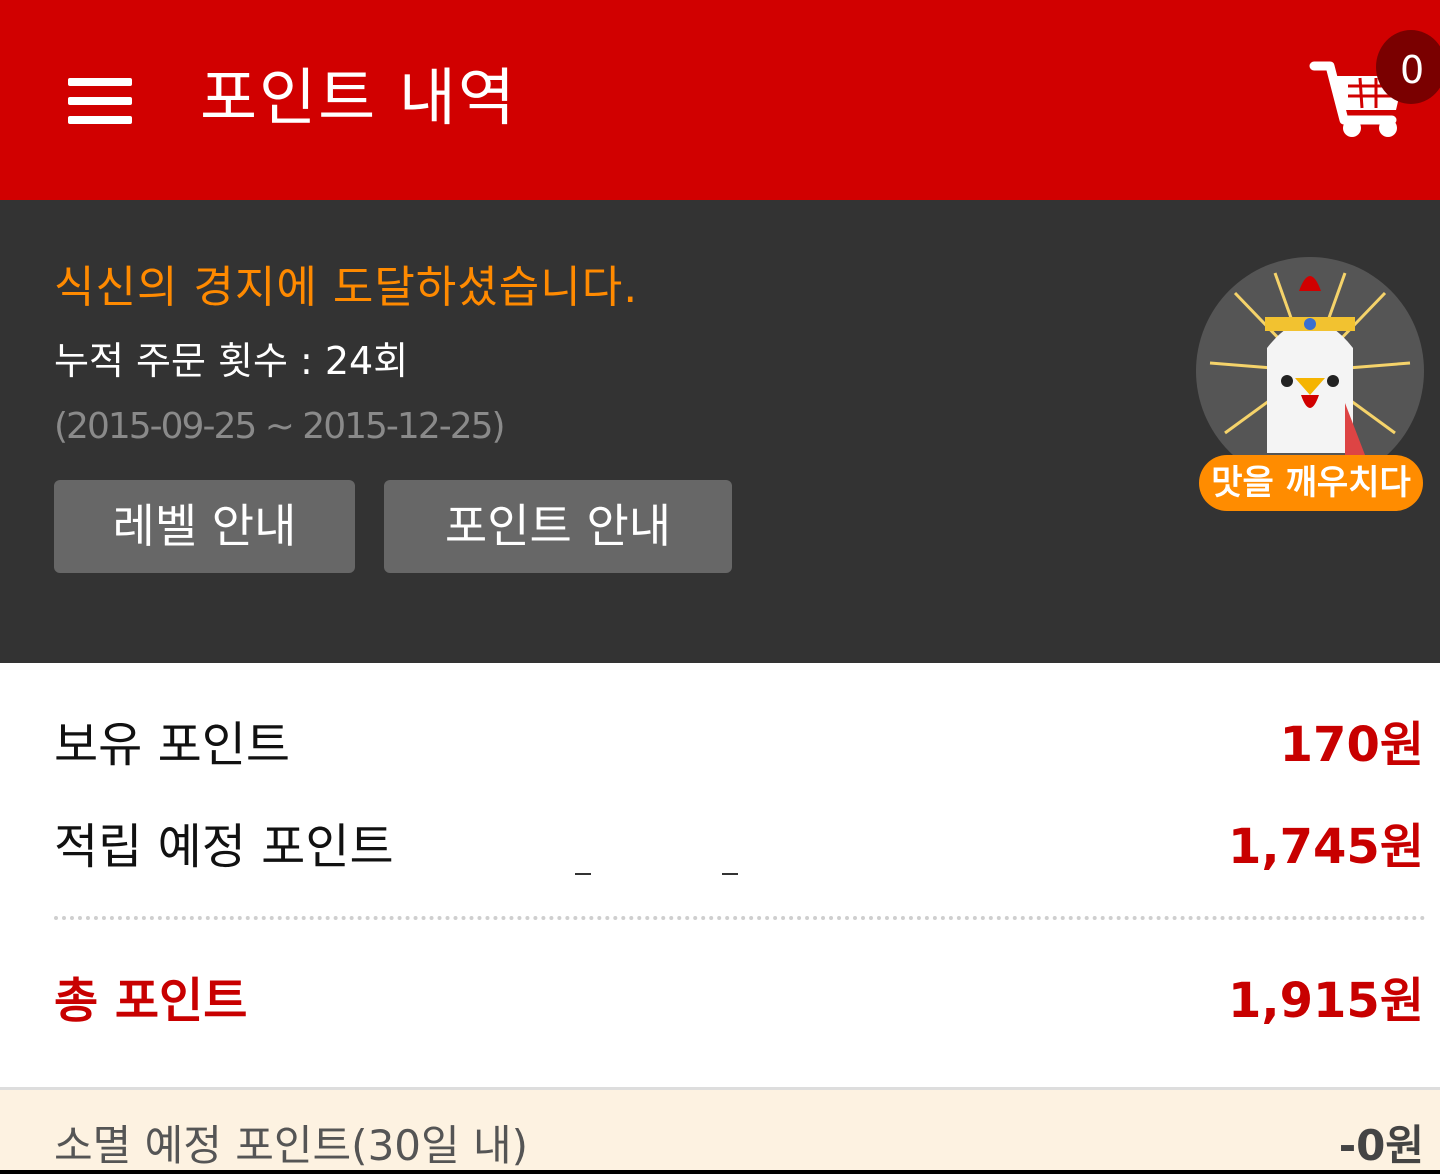 The width and height of the screenshot is (1440, 1174). Describe the element at coordinates (558, 526) in the screenshot. I see `point-guide-button: 포인트 안내` at that location.